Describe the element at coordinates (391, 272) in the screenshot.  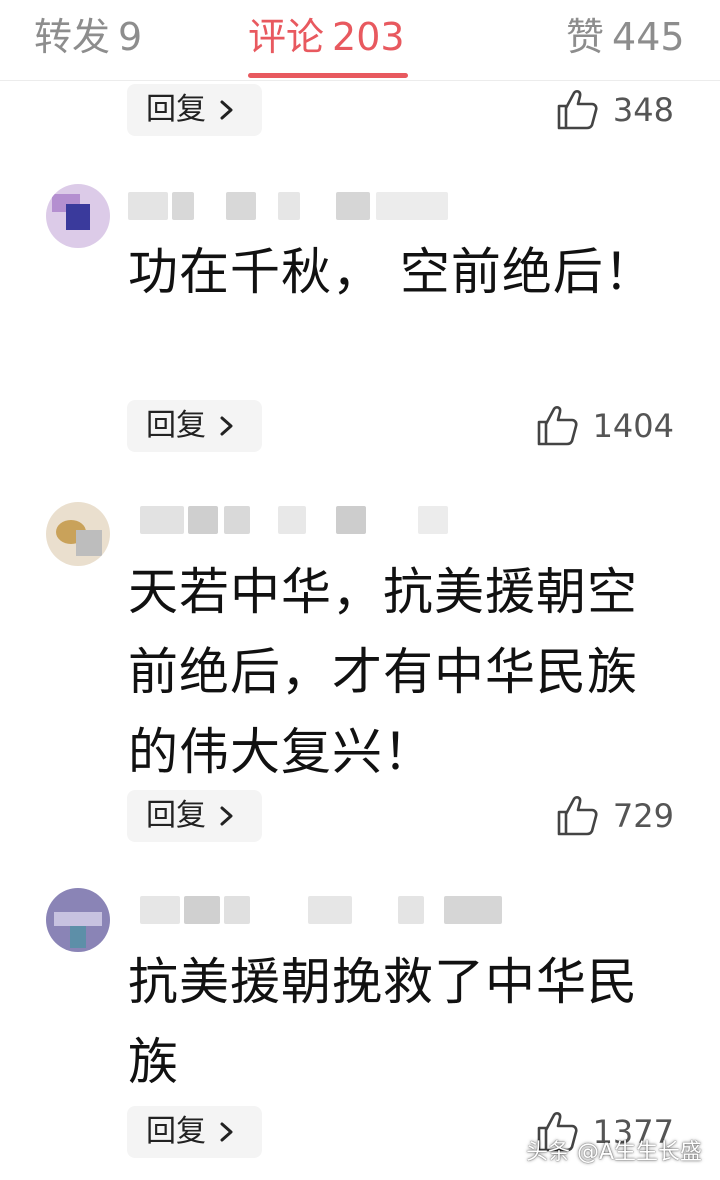
I see `comment-text: 功在千秋， 空前绝后！` at that location.